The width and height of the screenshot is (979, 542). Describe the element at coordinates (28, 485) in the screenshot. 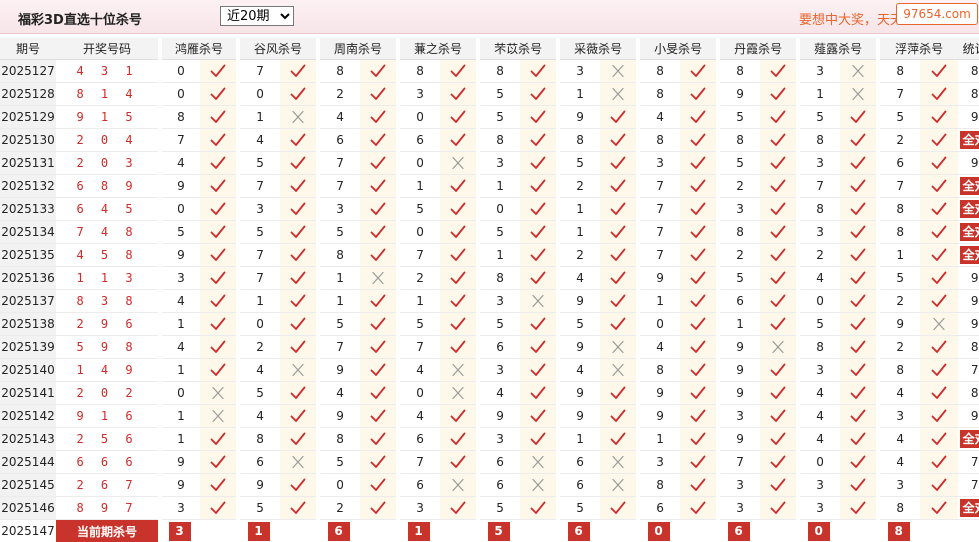

I see `issue-cell: 2025145` at that location.